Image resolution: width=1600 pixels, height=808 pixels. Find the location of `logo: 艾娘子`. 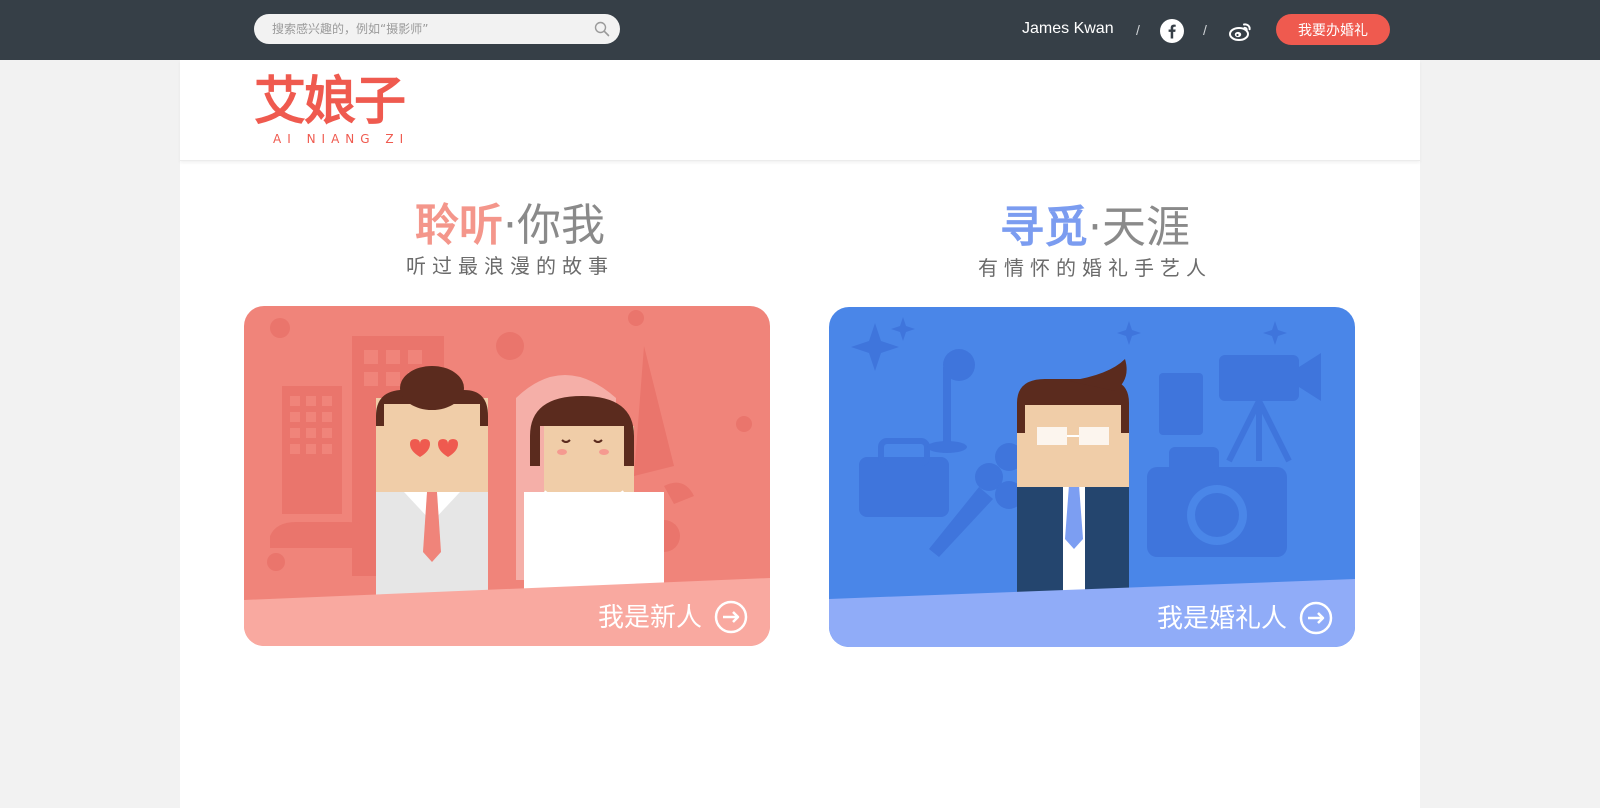

logo: 艾娘子 is located at coordinates (330, 102).